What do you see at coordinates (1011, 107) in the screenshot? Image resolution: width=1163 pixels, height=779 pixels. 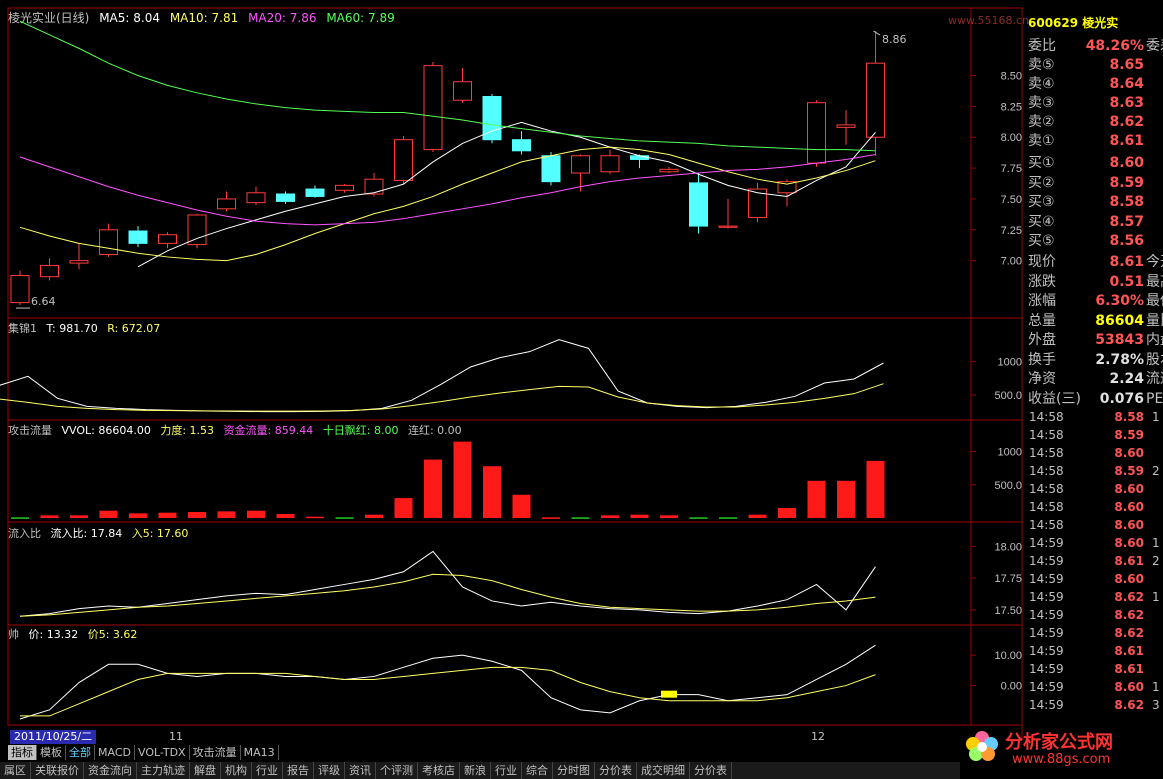 I see `price-axis-label: 8.25` at bounding box center [1011, 107].